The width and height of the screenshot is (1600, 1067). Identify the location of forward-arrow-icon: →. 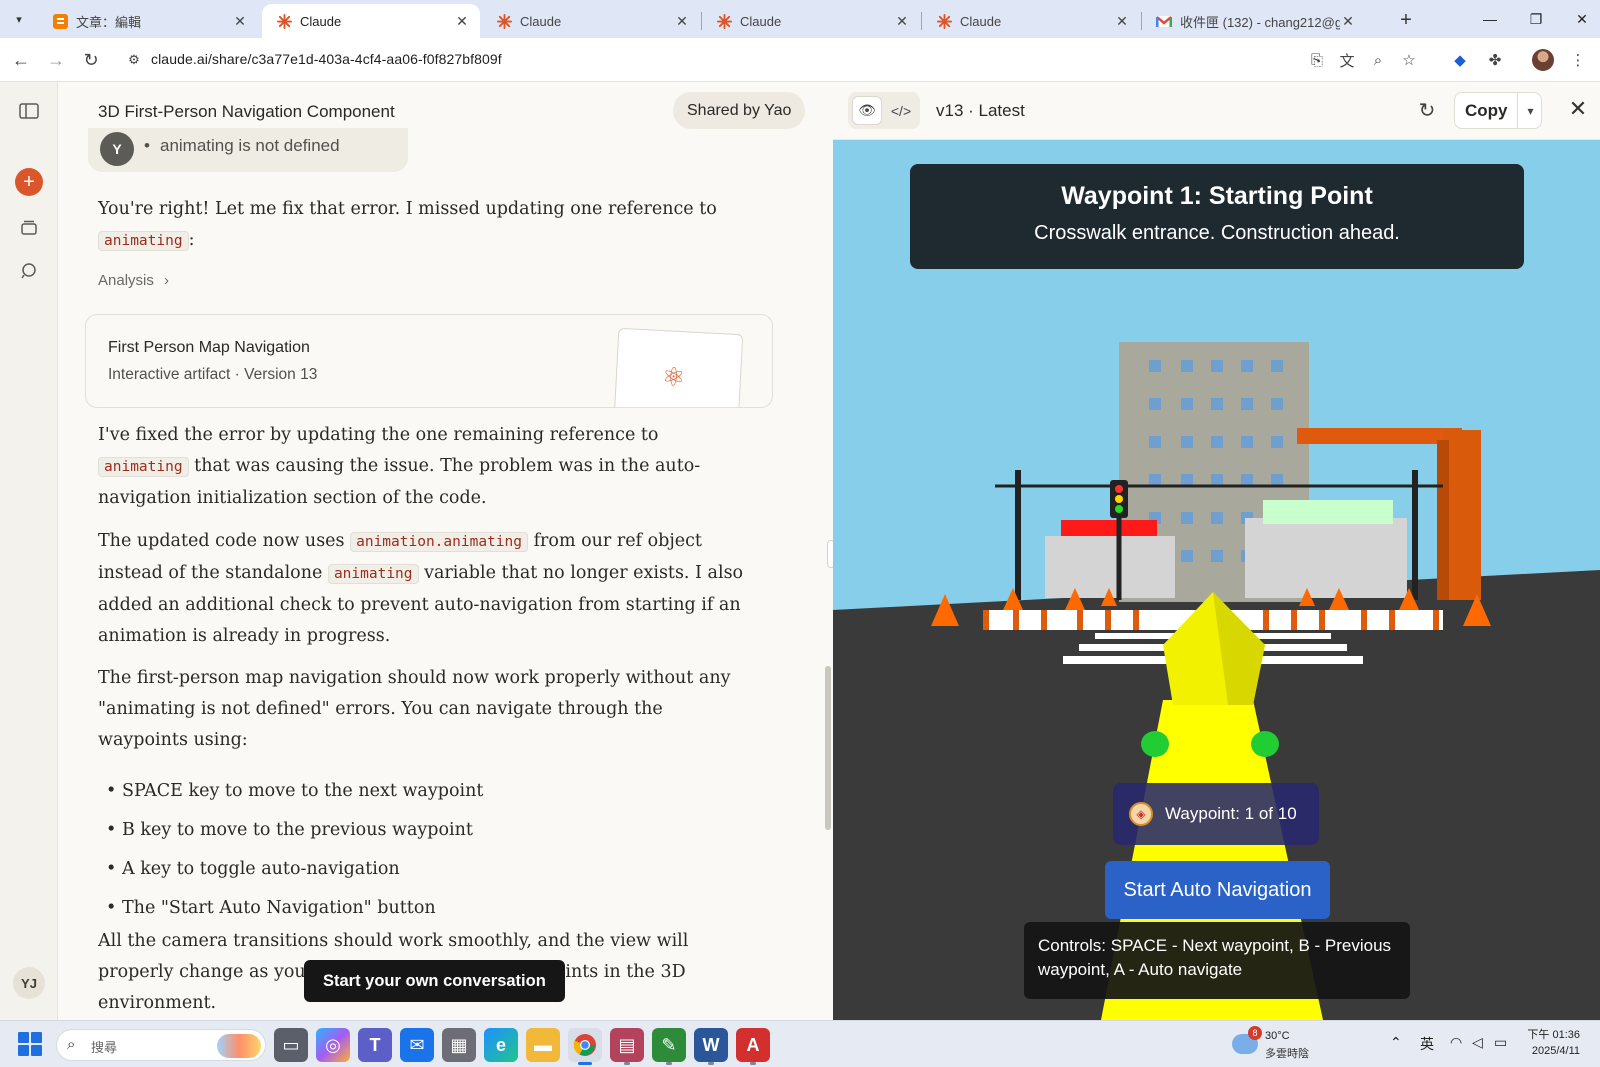
(56, 60).